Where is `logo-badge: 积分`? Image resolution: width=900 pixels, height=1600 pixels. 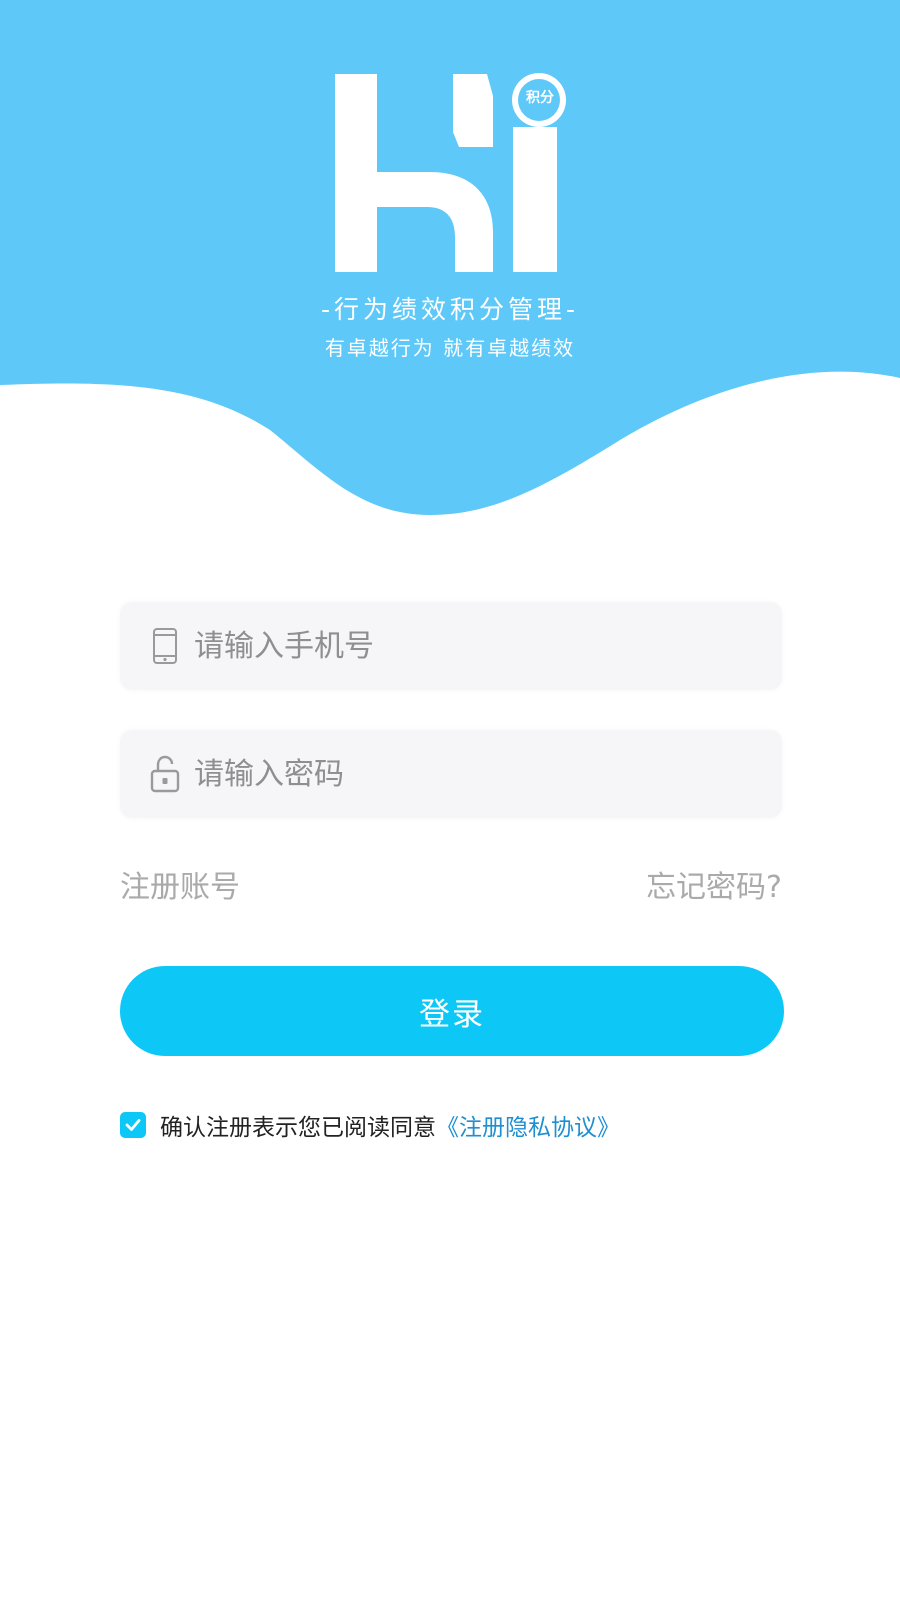
logo-badge: 积分 is located at coordinates (540, 98).